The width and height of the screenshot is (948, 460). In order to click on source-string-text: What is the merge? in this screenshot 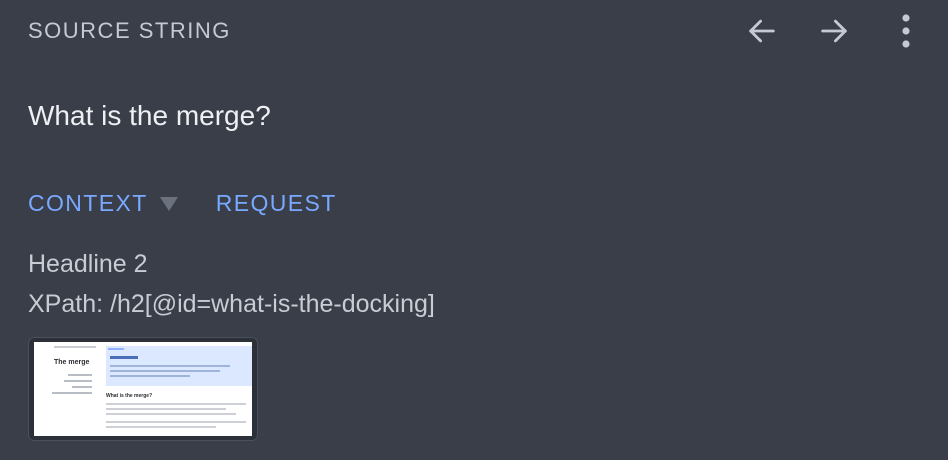, I will do `click(149, 115)`.